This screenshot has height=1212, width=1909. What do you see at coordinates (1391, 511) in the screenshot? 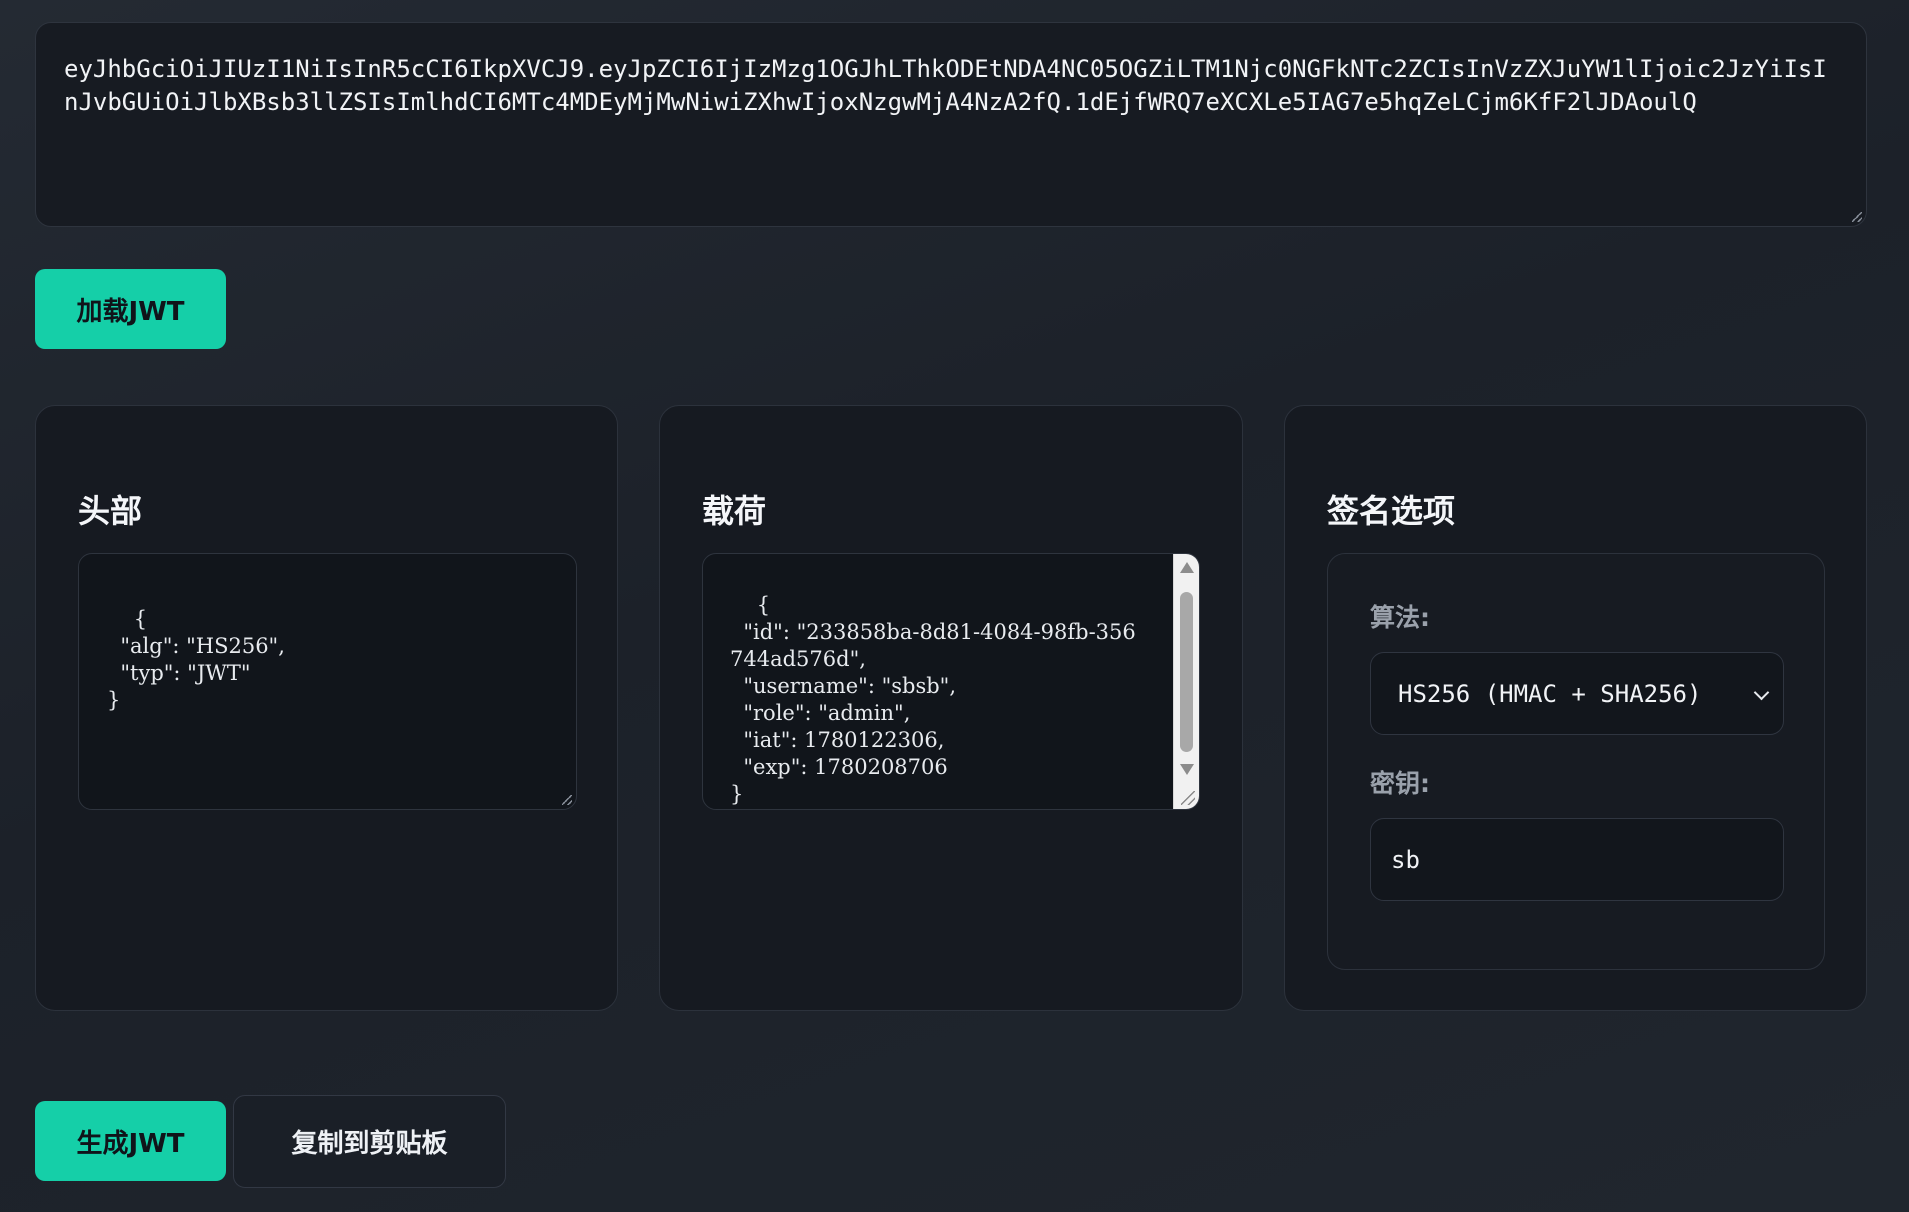
I see `signature-panel-title: 签名选项` at bounding box center [1391, 511].